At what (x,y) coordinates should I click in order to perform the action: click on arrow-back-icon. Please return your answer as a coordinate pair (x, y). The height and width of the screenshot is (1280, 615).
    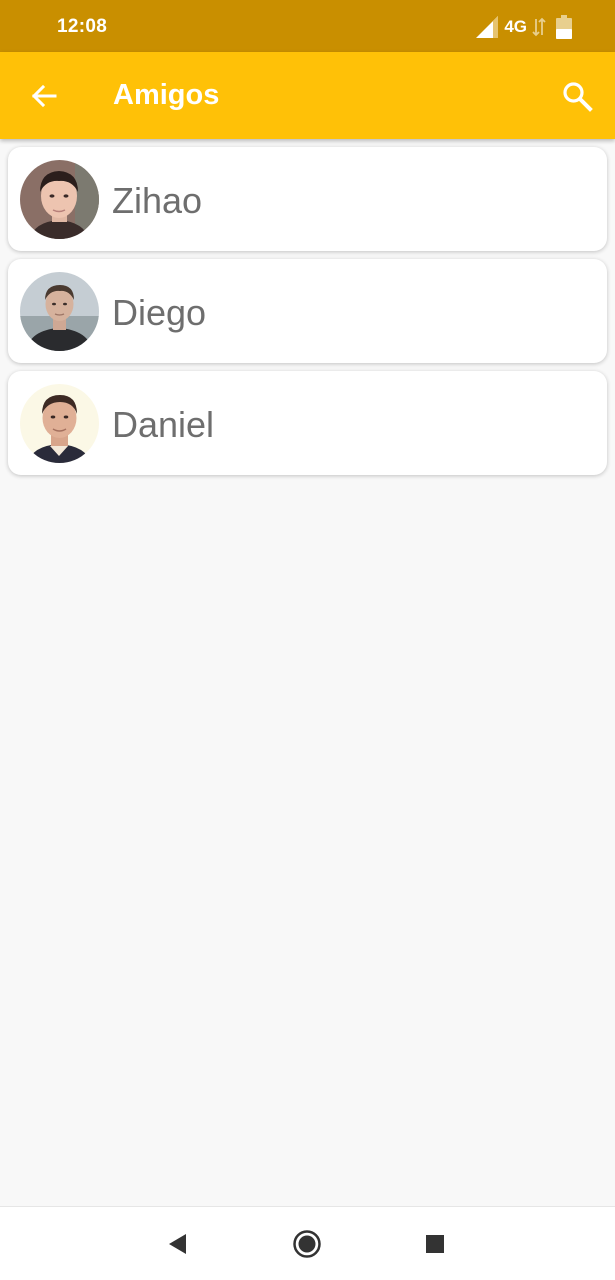
    Looking at the image, I should click on (44, 96).